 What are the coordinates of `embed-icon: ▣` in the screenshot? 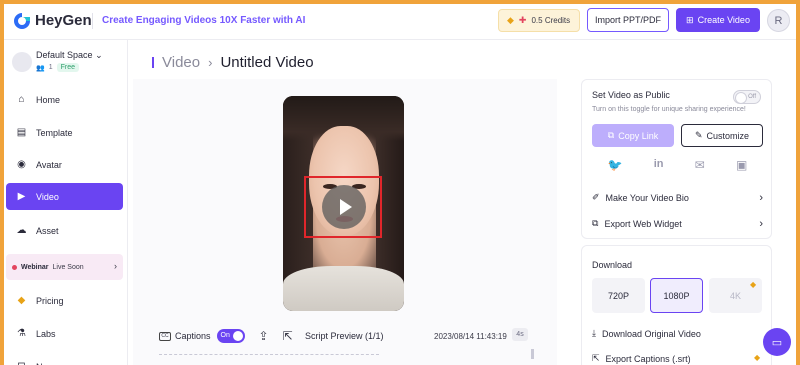 It's located at (741, 165).